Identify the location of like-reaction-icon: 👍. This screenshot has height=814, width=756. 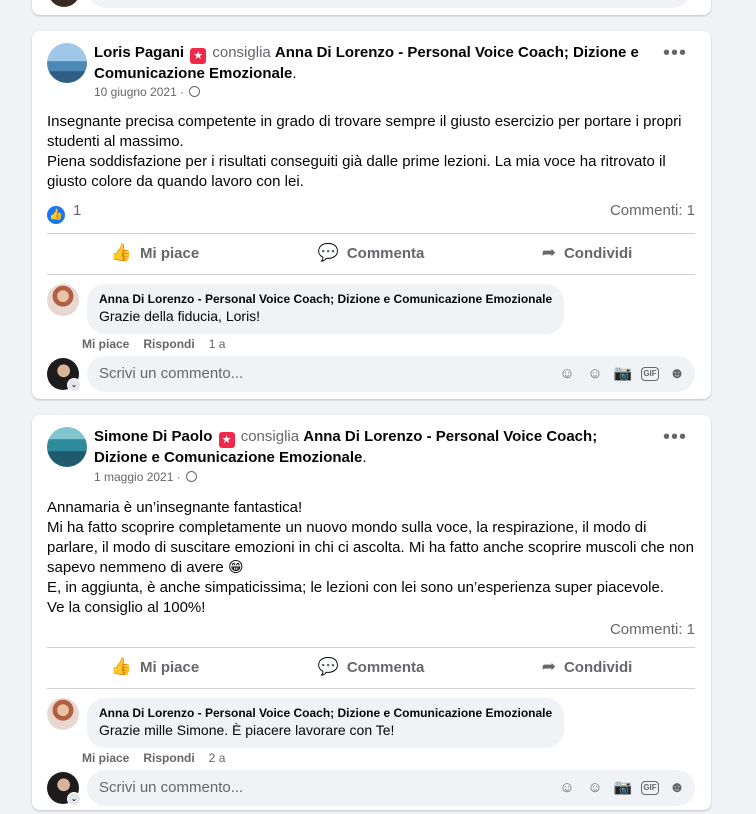
(56, 215).